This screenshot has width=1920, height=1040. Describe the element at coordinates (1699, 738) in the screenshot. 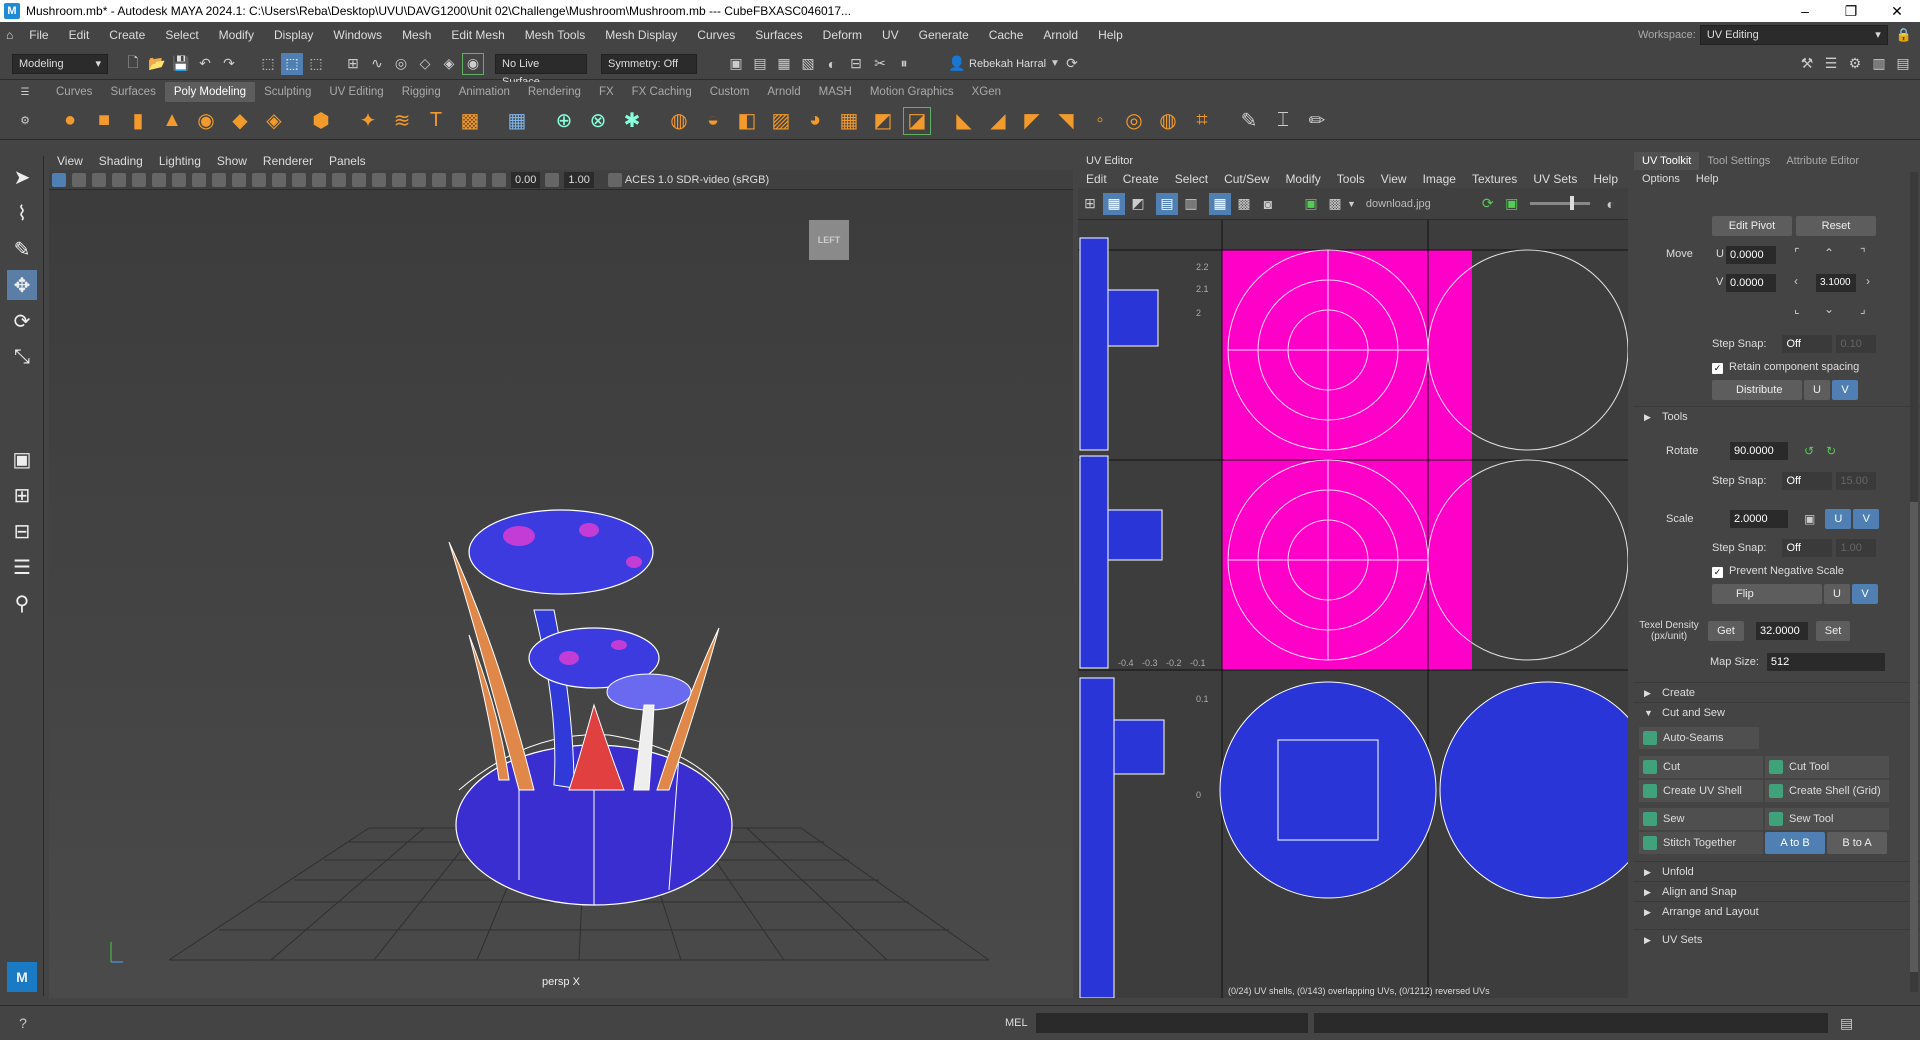

I see `auto-seams-button: Auto-Seams` at that location.